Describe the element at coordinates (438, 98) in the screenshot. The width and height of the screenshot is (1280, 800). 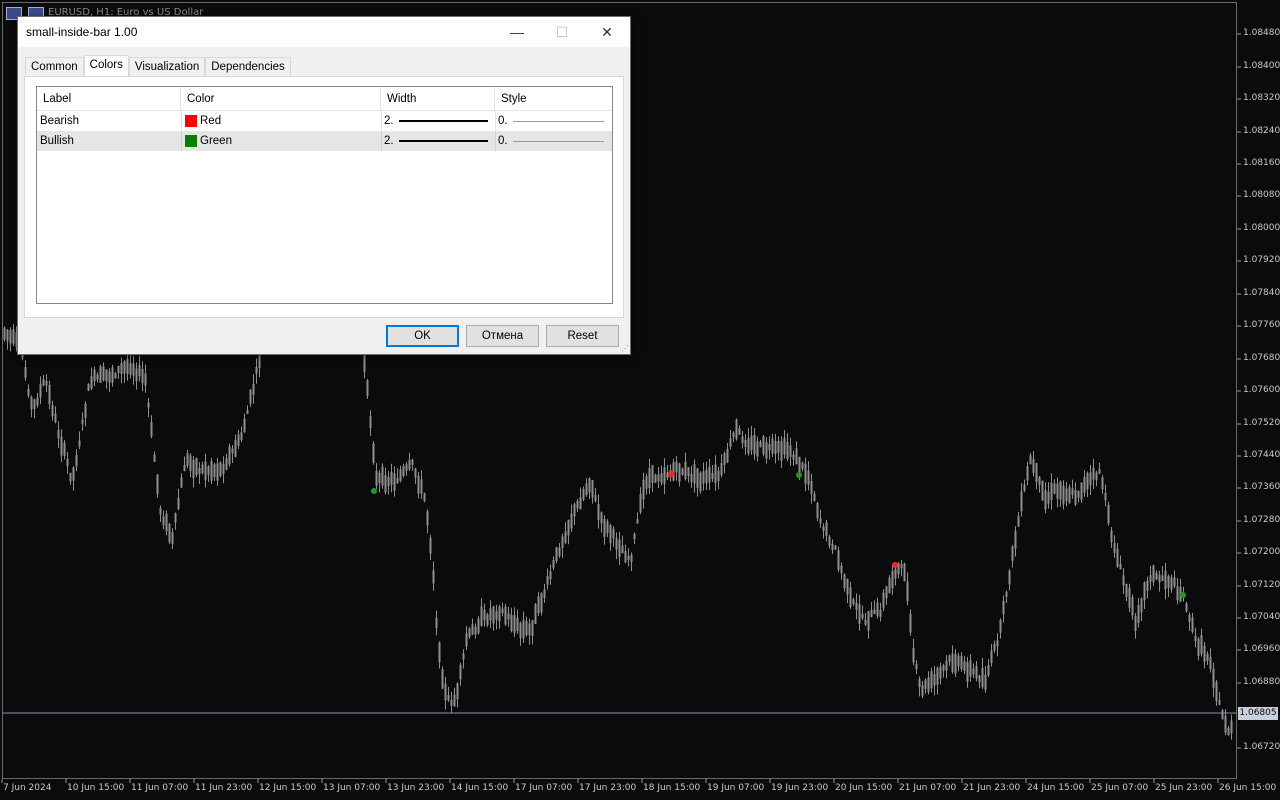
I see `header-width: Width` at that location.